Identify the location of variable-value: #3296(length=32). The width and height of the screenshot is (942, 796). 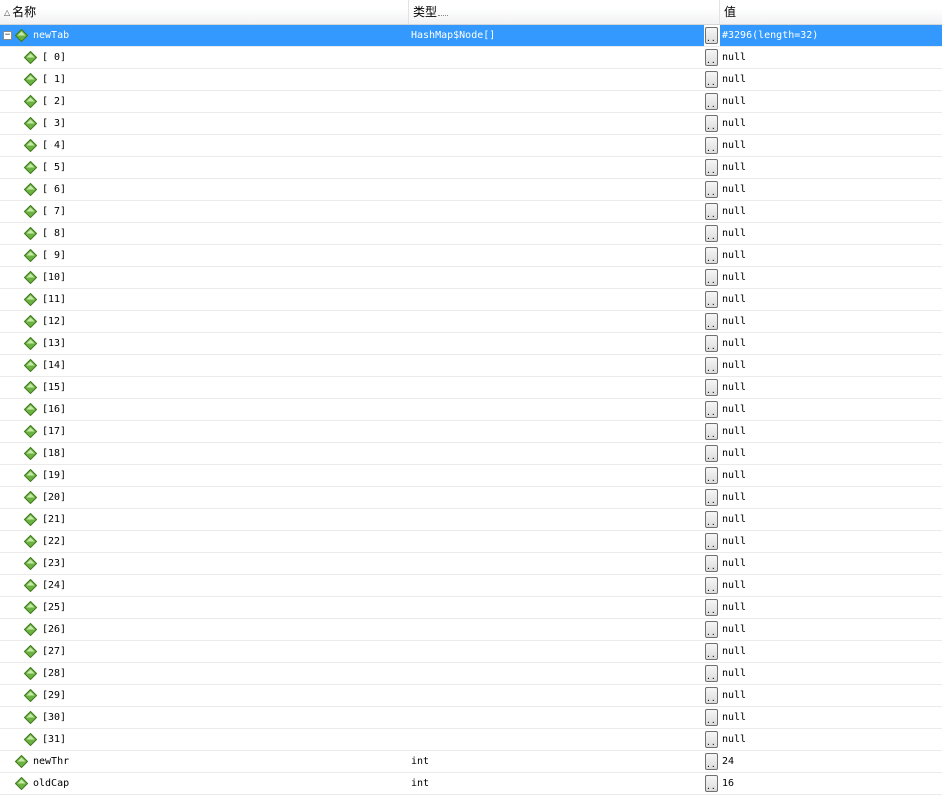
(831, 35).